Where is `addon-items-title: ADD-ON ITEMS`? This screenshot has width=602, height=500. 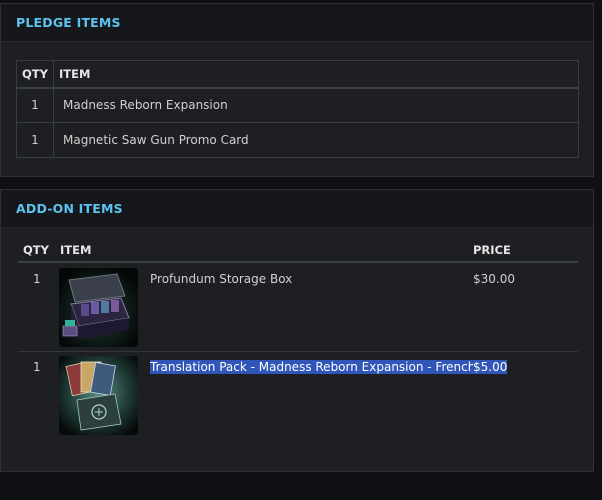 addon-items-title: ADD-ON ITEMS is located at coordinates (69, 208).